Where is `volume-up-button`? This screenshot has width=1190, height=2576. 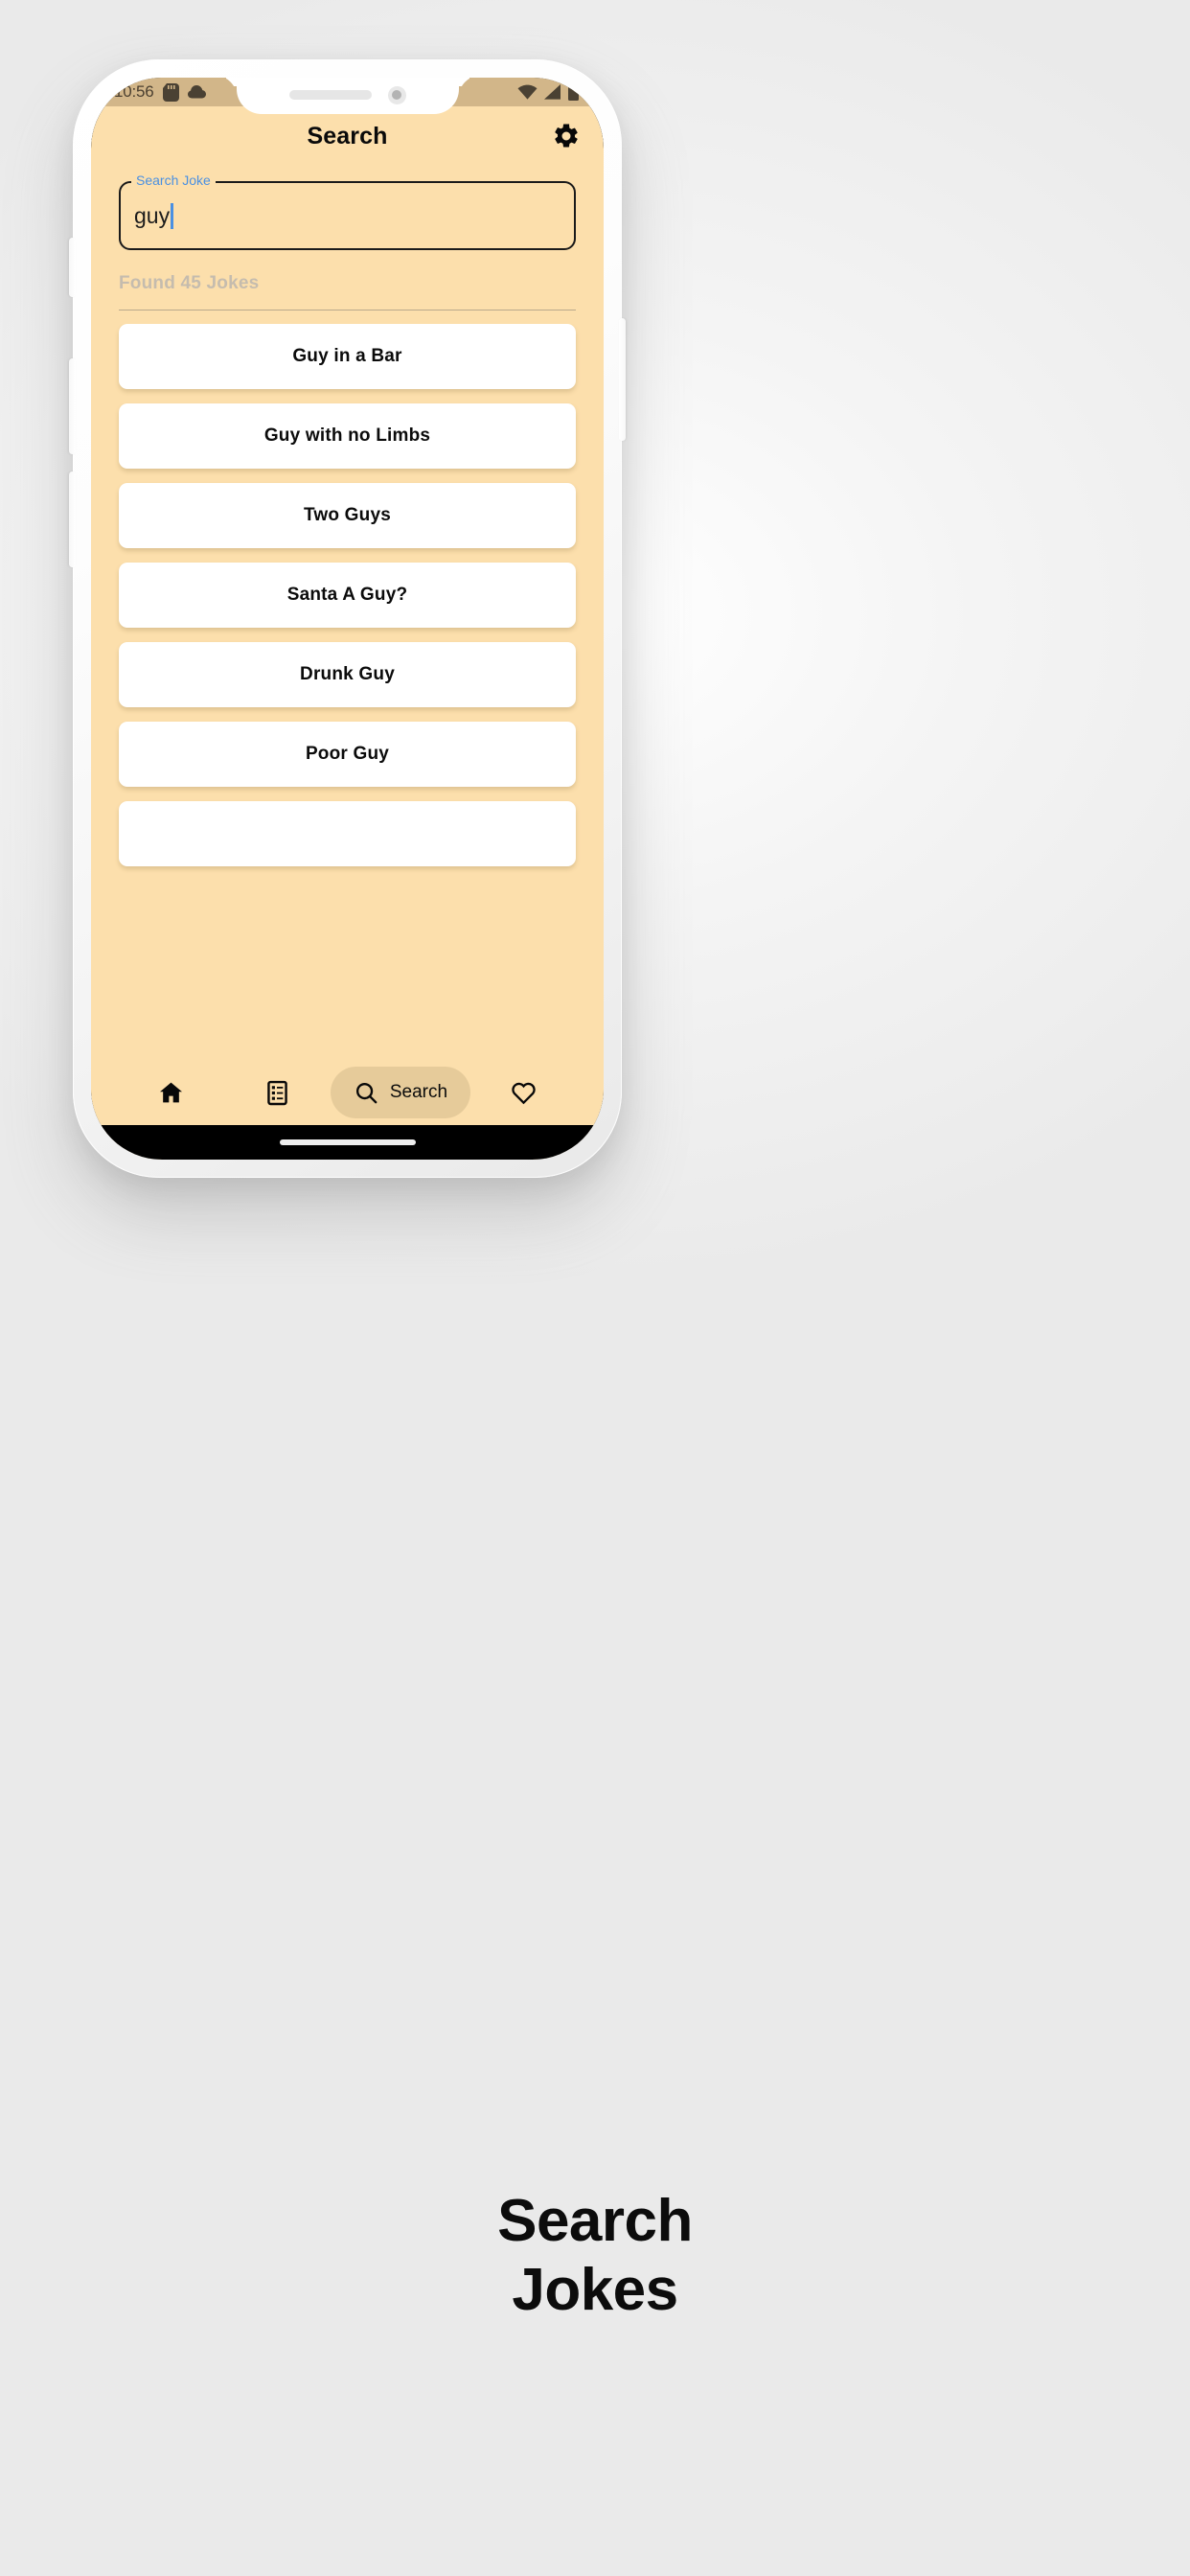
volume-up-button is located at coordinates (72, 406).